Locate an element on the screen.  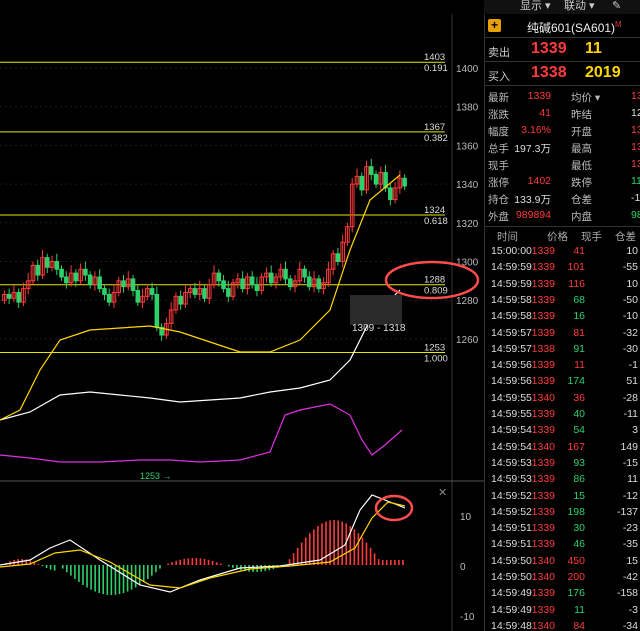
tick-row: 14:59:57 1339 81 -32 is located at coordinates (562, 333).